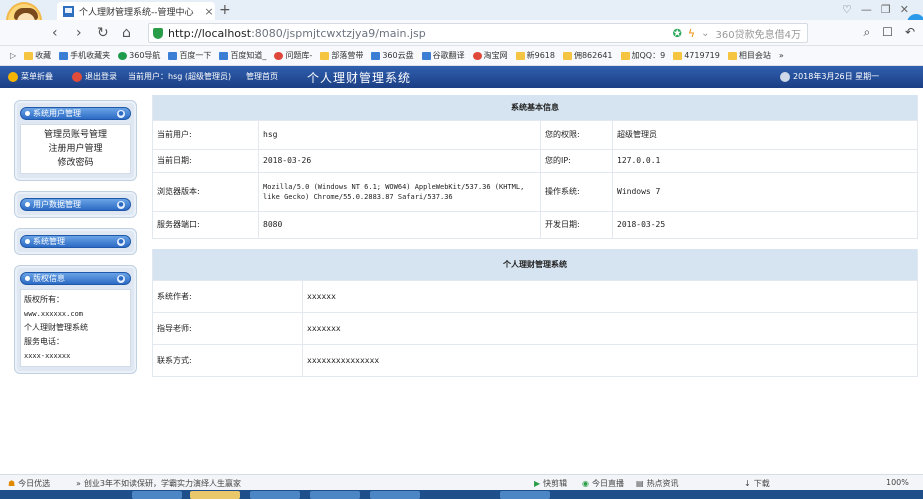 This screenshot has height=499, width=923. Describe the element at coordinates (887, 32) in the screenshot. I see `reader-icon: ☐` at that location.